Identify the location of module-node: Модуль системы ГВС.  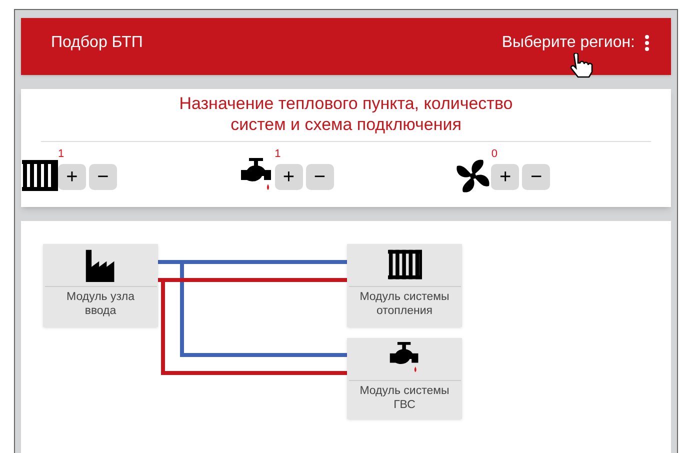
(404, 378).